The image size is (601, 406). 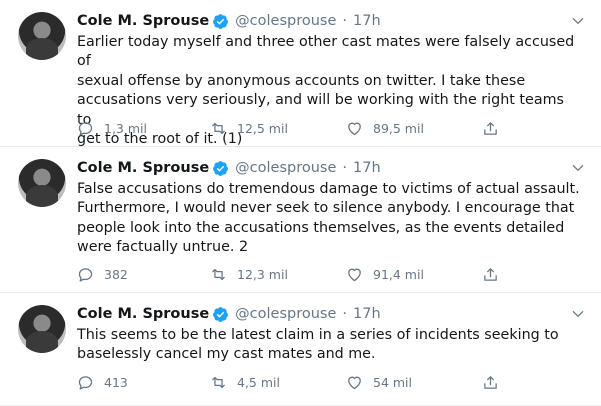 I want to click on like-button: 91,4 mil, so click(x=385, y=274).